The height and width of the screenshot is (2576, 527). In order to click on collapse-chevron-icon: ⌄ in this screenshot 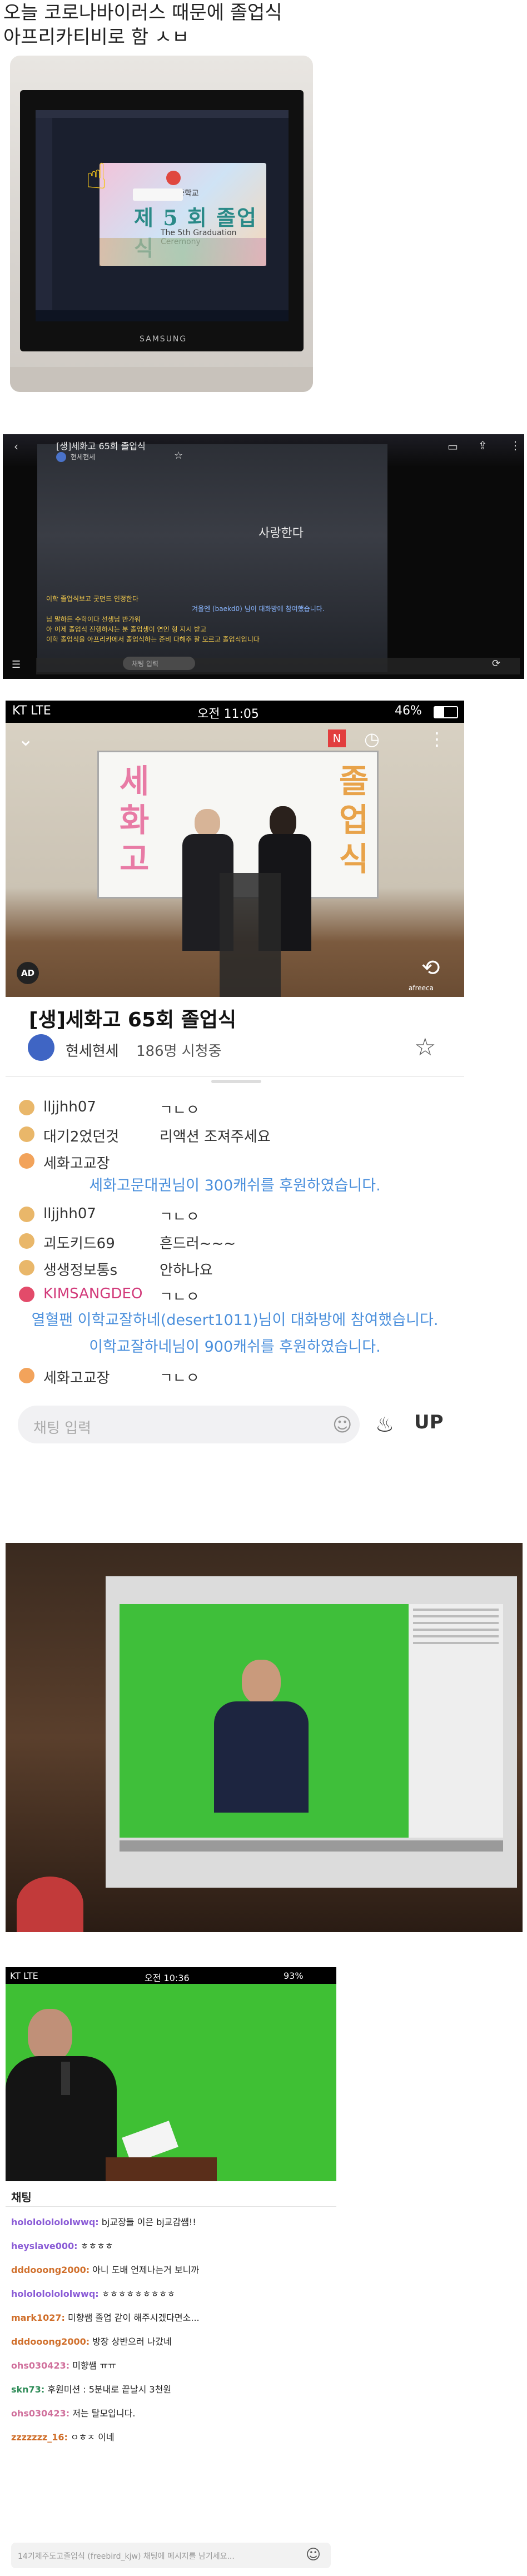, I will do `click(26, 739)`.